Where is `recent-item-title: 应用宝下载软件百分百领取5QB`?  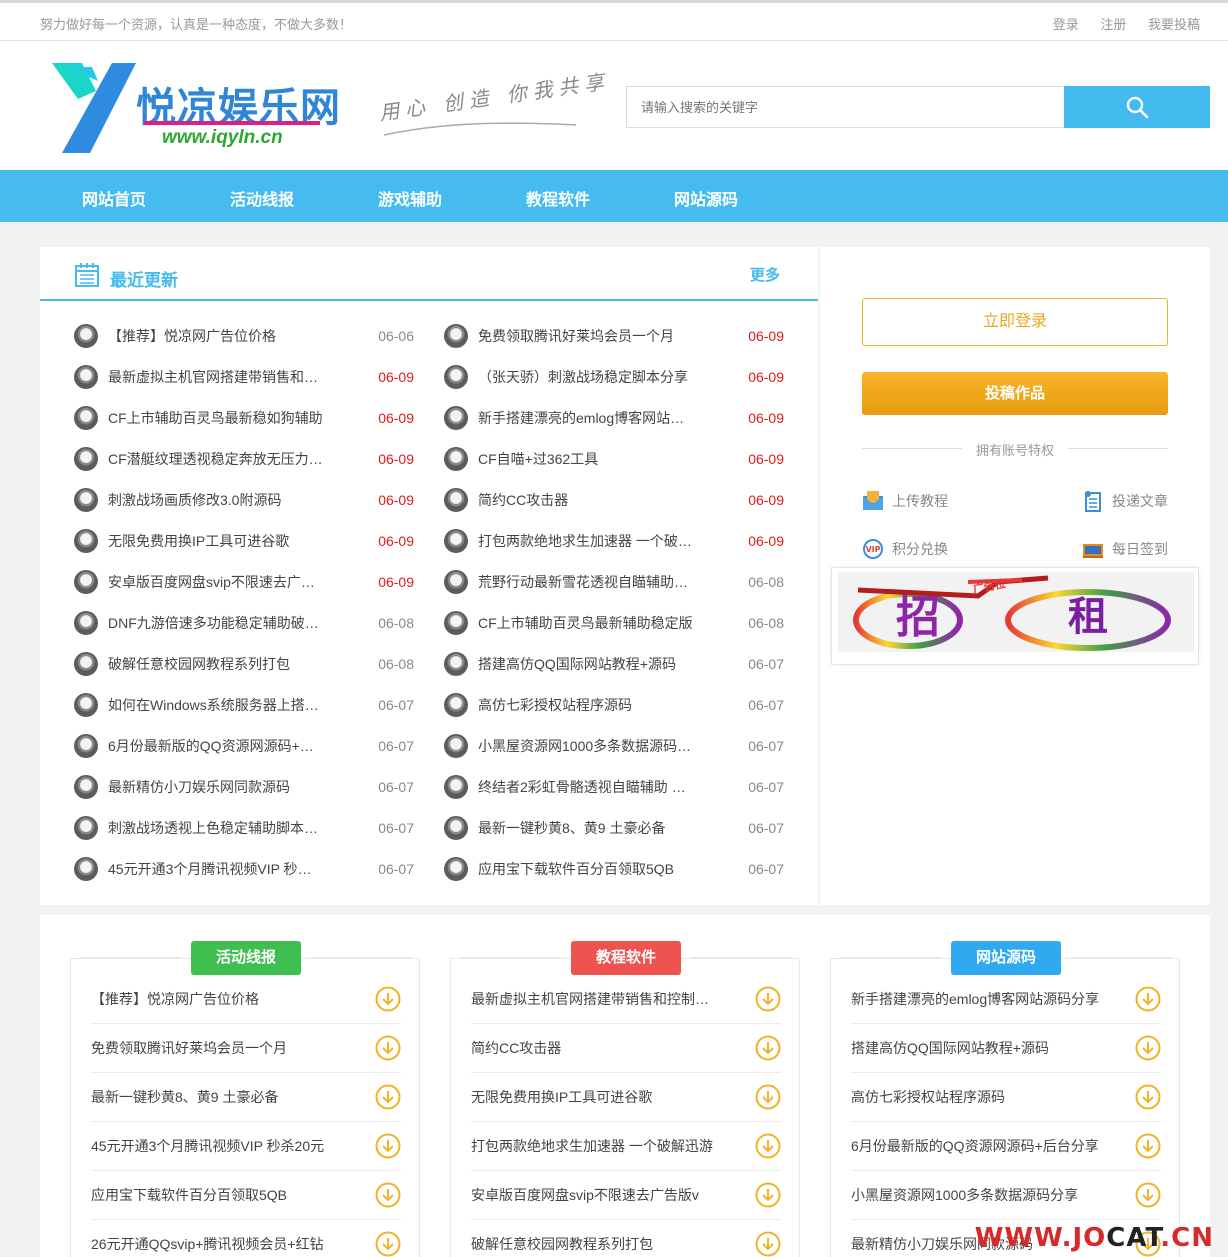
recent-item-title: 应用宝下载软件百分百领取5QB is located at coordinates (586, 869).